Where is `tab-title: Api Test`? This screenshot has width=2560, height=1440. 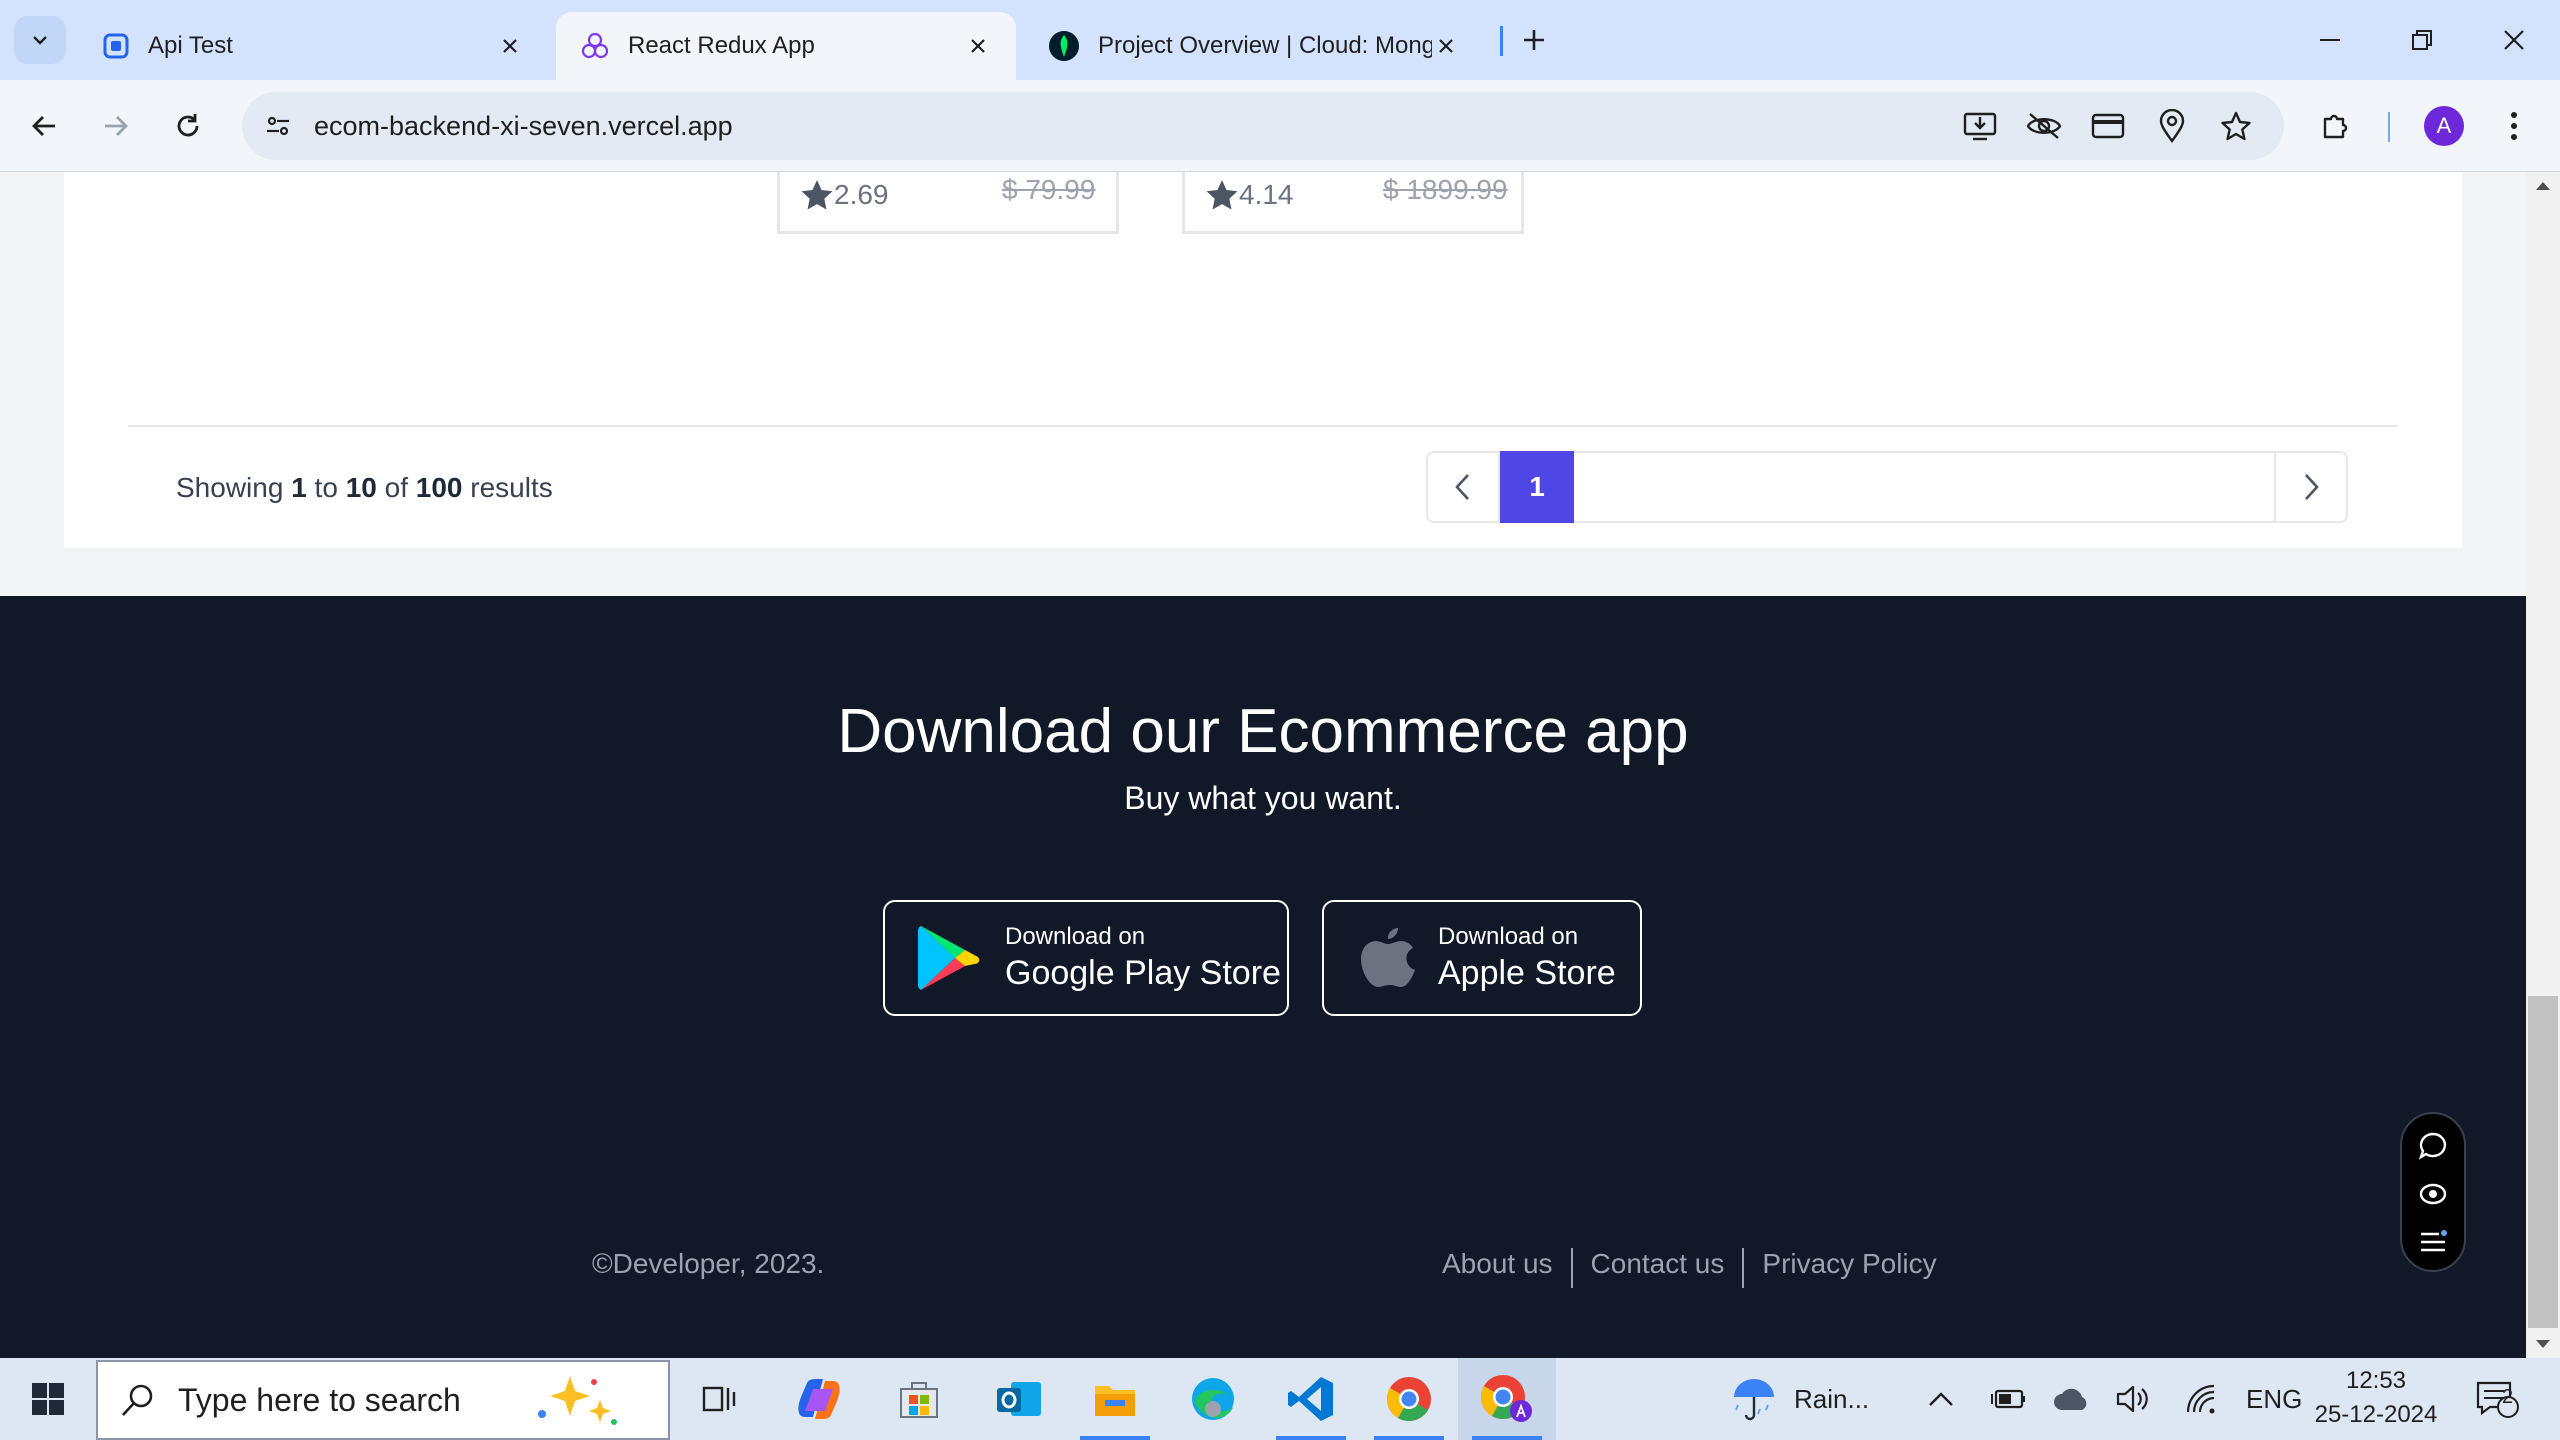 tab-title: Api Test is located at coordinates (190, 45).